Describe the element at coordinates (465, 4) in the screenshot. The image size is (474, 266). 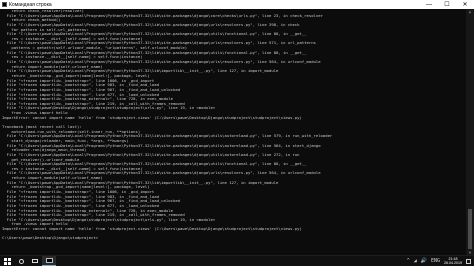
I see `close-button: ✕` at that location.